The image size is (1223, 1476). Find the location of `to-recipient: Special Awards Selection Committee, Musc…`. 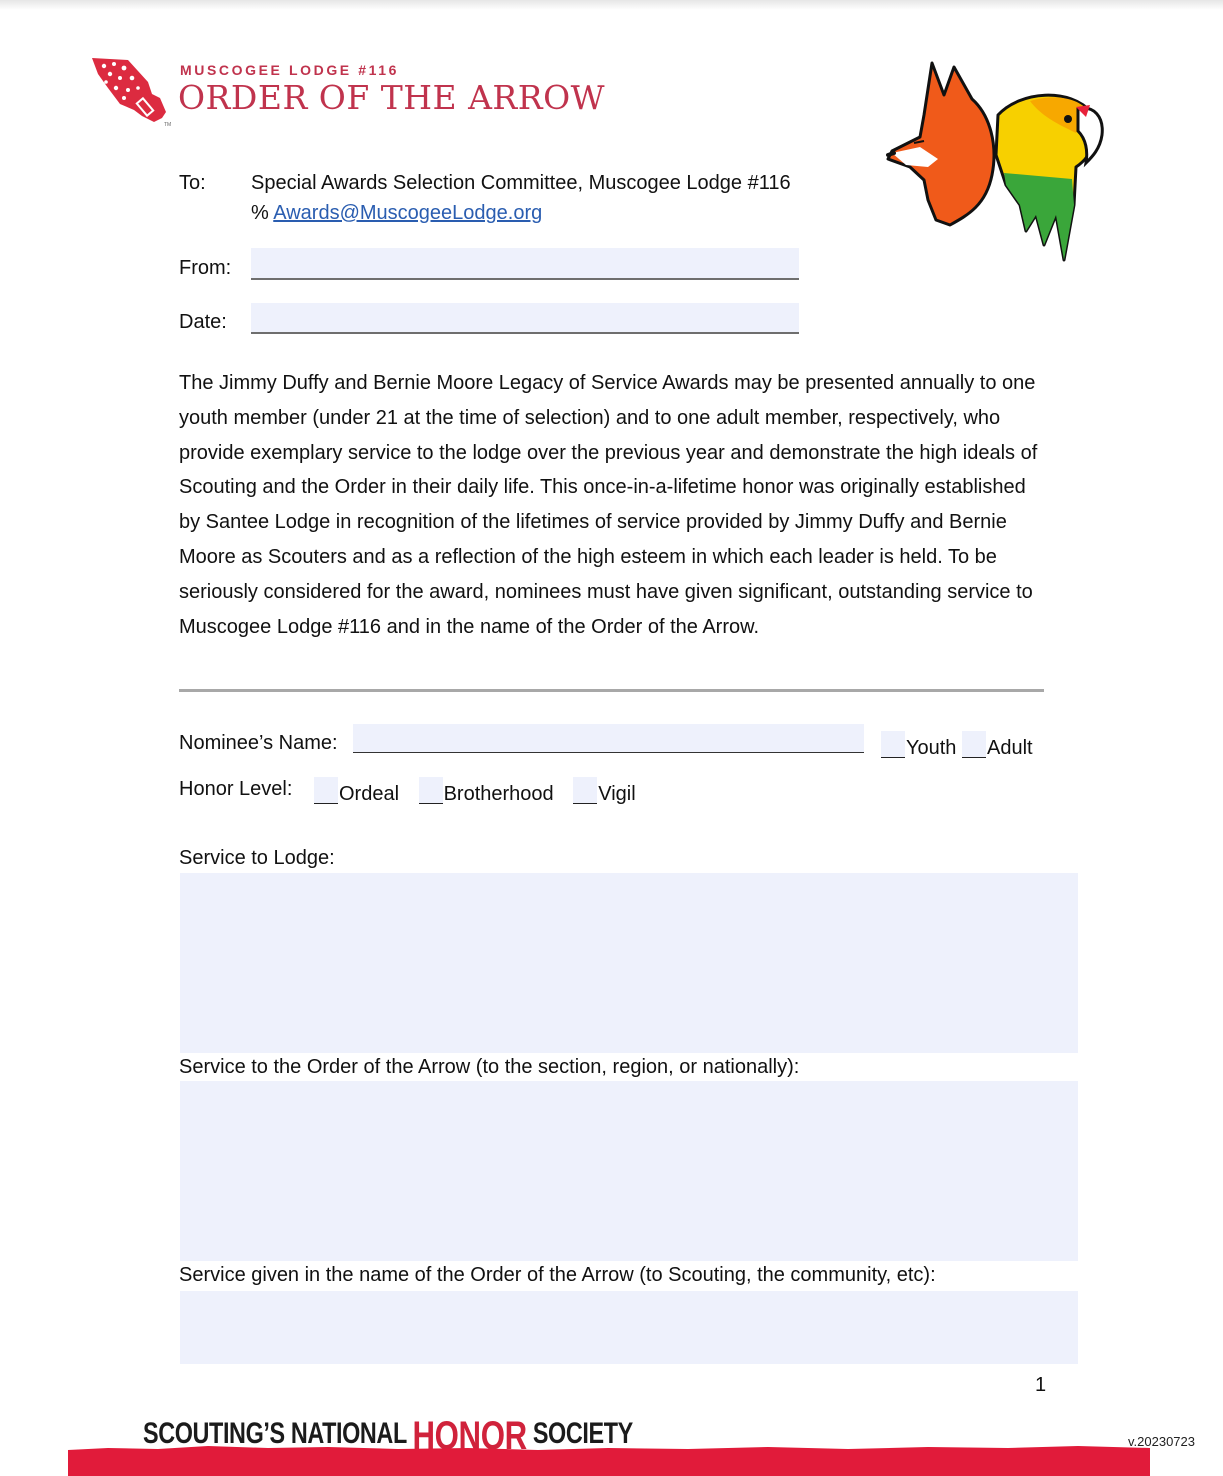

to-recipient: Special Awards Selection Committee, Musc… is located at coordinates (521, 183).